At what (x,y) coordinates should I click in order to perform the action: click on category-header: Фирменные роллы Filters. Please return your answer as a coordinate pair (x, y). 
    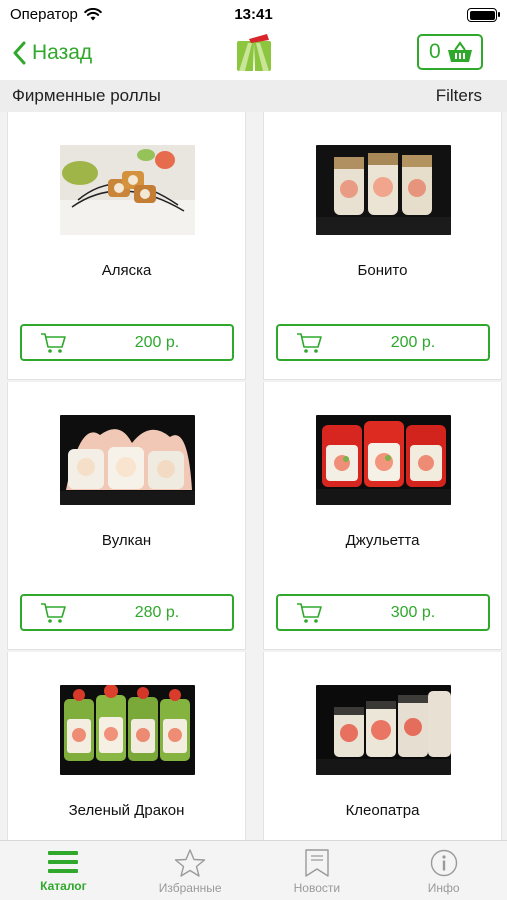
    Looking at the image, I should click on (253, 96).